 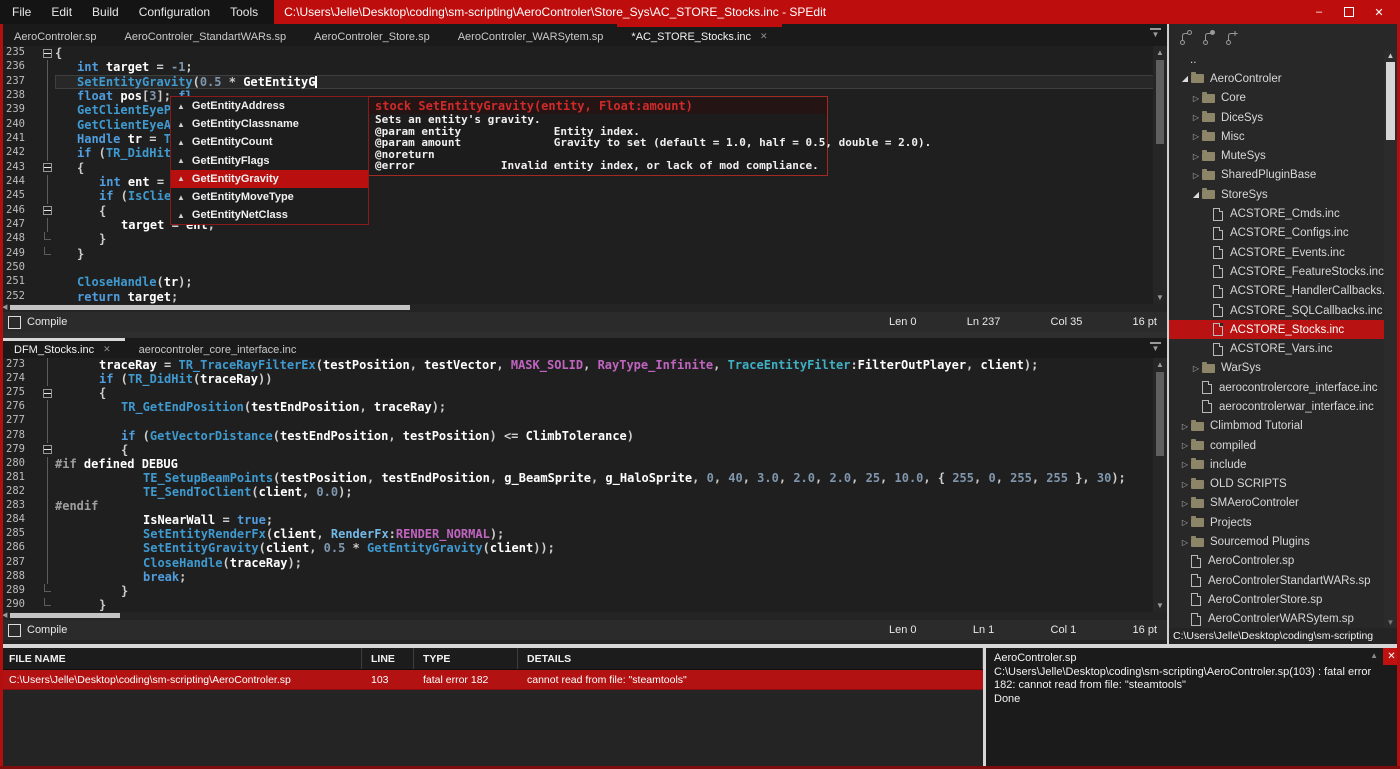 I want to click on autocomplete-item: ▲ GetEntityClassname, so click(x=269, y=124).